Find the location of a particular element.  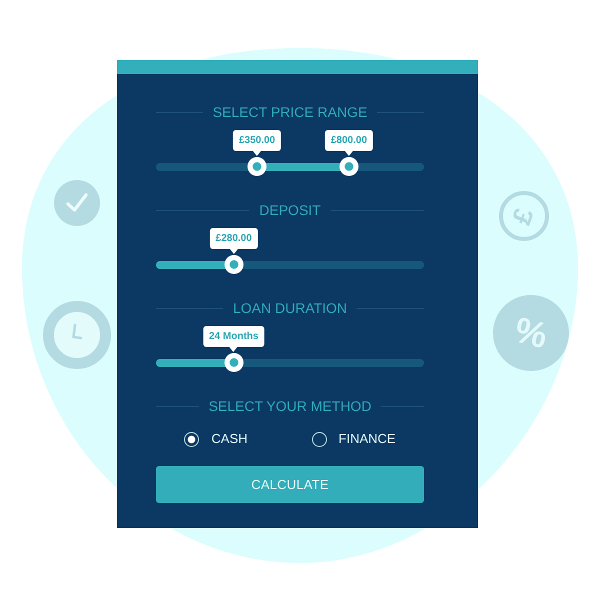

section-title: LOAN DURATION is located at coordinates (290, 308).